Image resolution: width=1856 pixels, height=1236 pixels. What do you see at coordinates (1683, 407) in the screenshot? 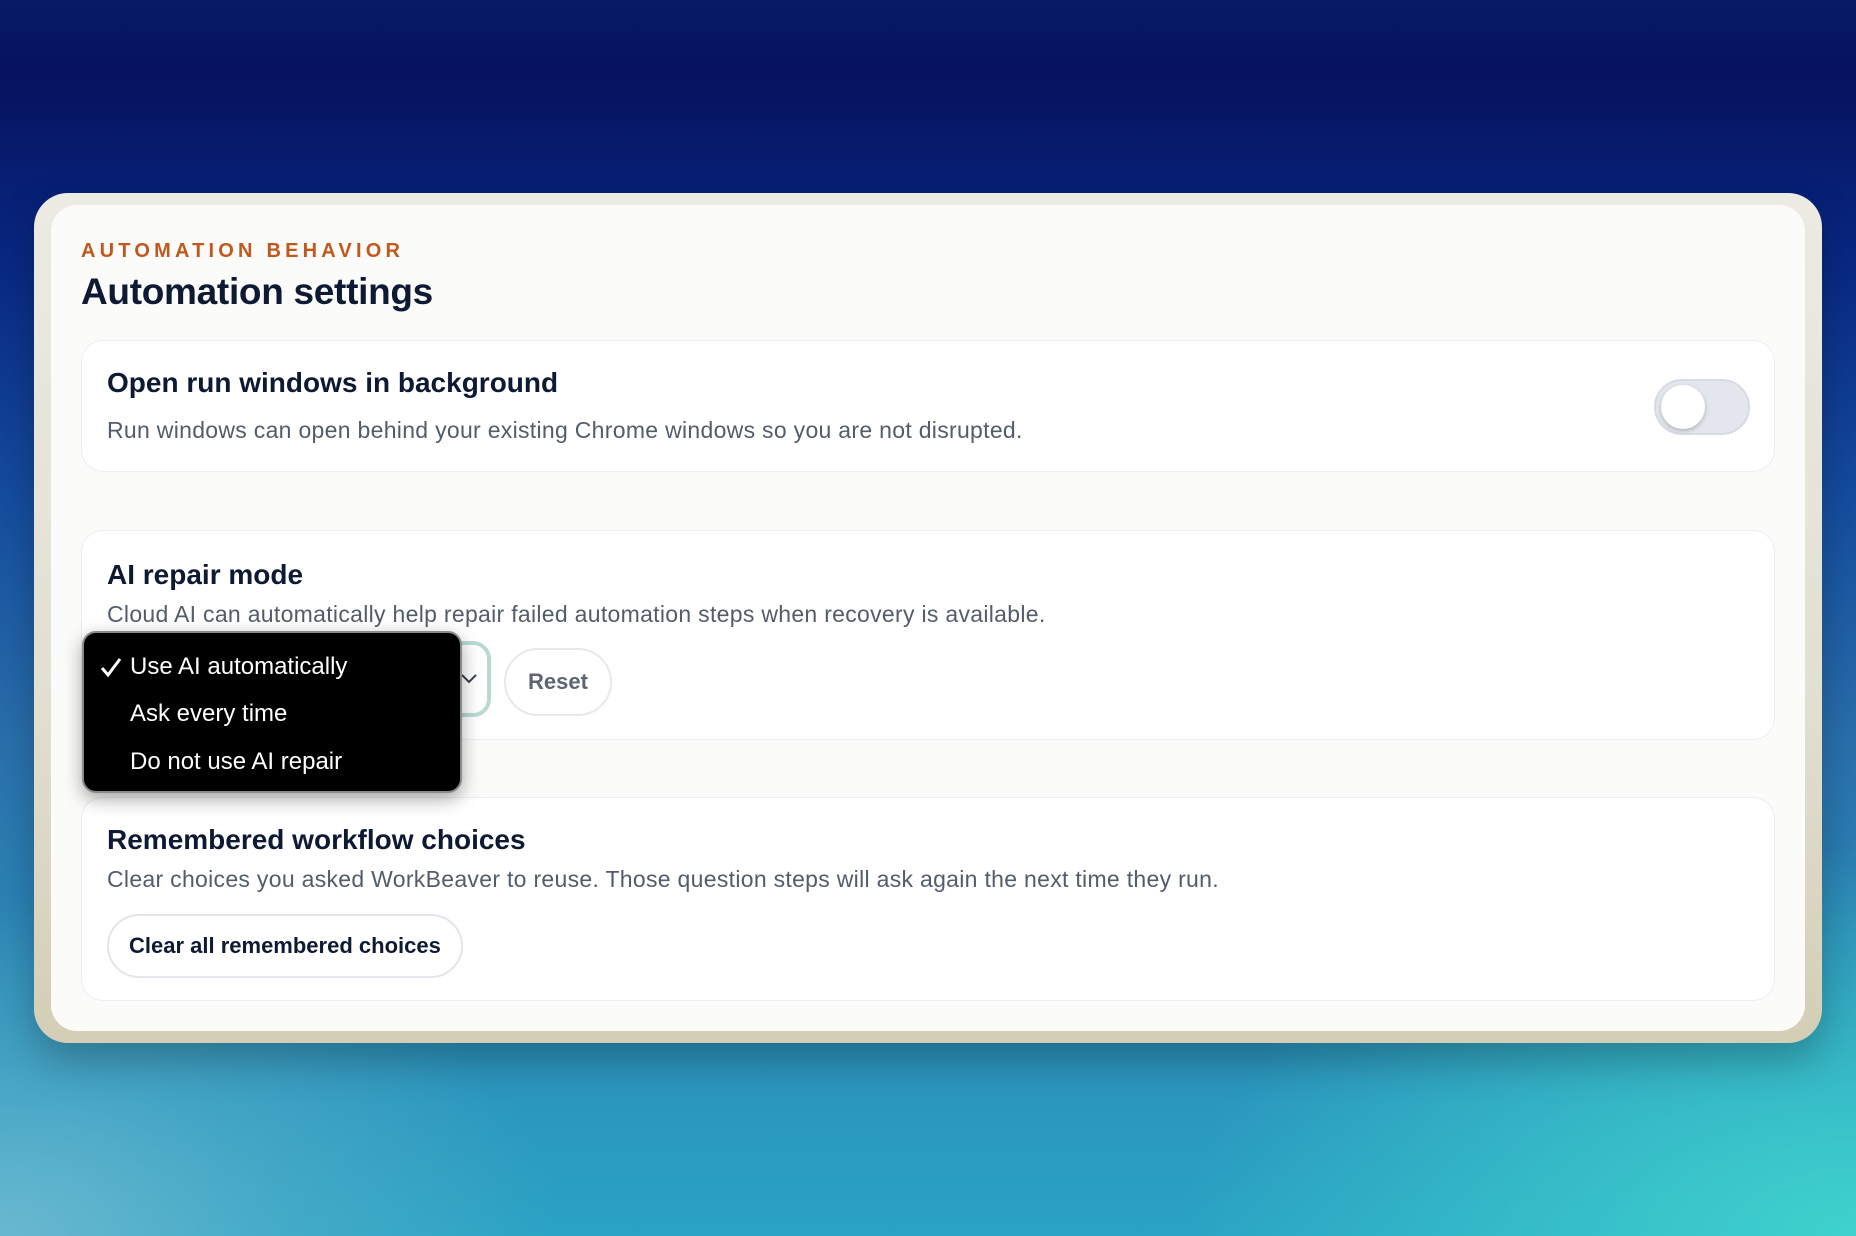
I see `toggle-knob` at bounding box center [1683, 407].